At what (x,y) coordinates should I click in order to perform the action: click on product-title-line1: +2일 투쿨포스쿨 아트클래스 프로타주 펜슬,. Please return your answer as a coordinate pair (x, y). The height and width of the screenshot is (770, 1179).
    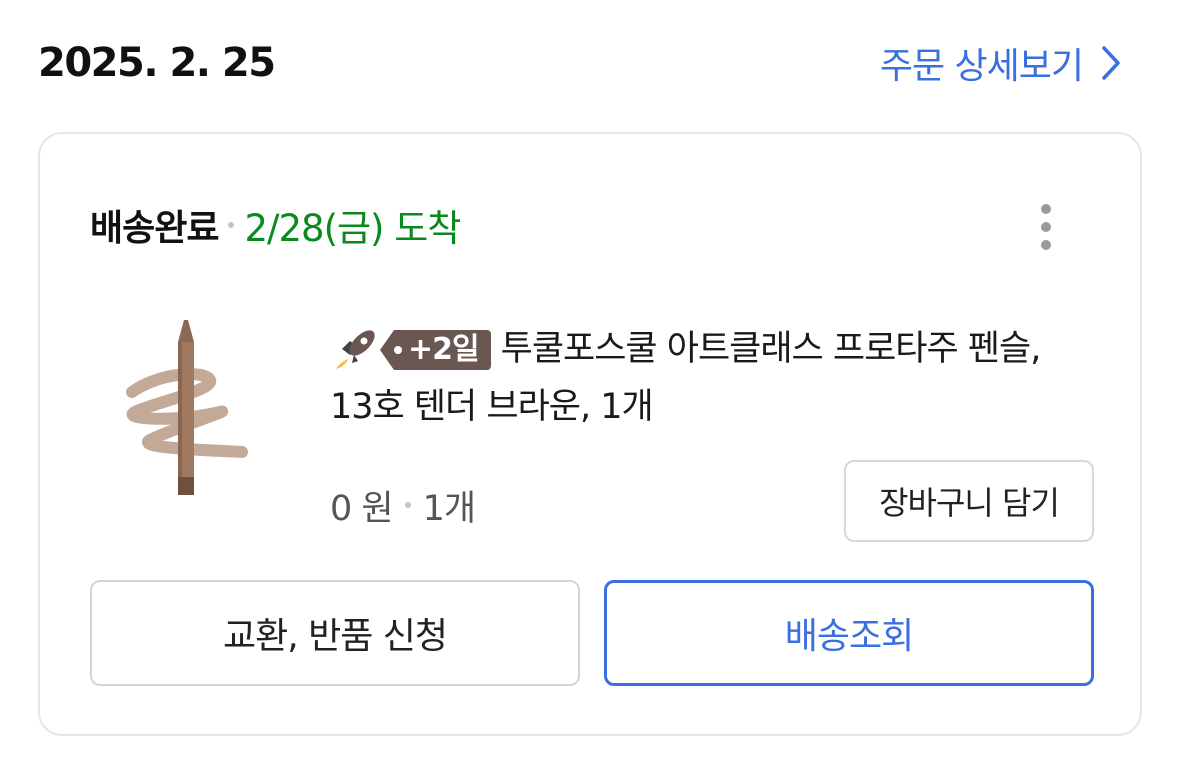
    Looking at the image, I should click on (715, 349).